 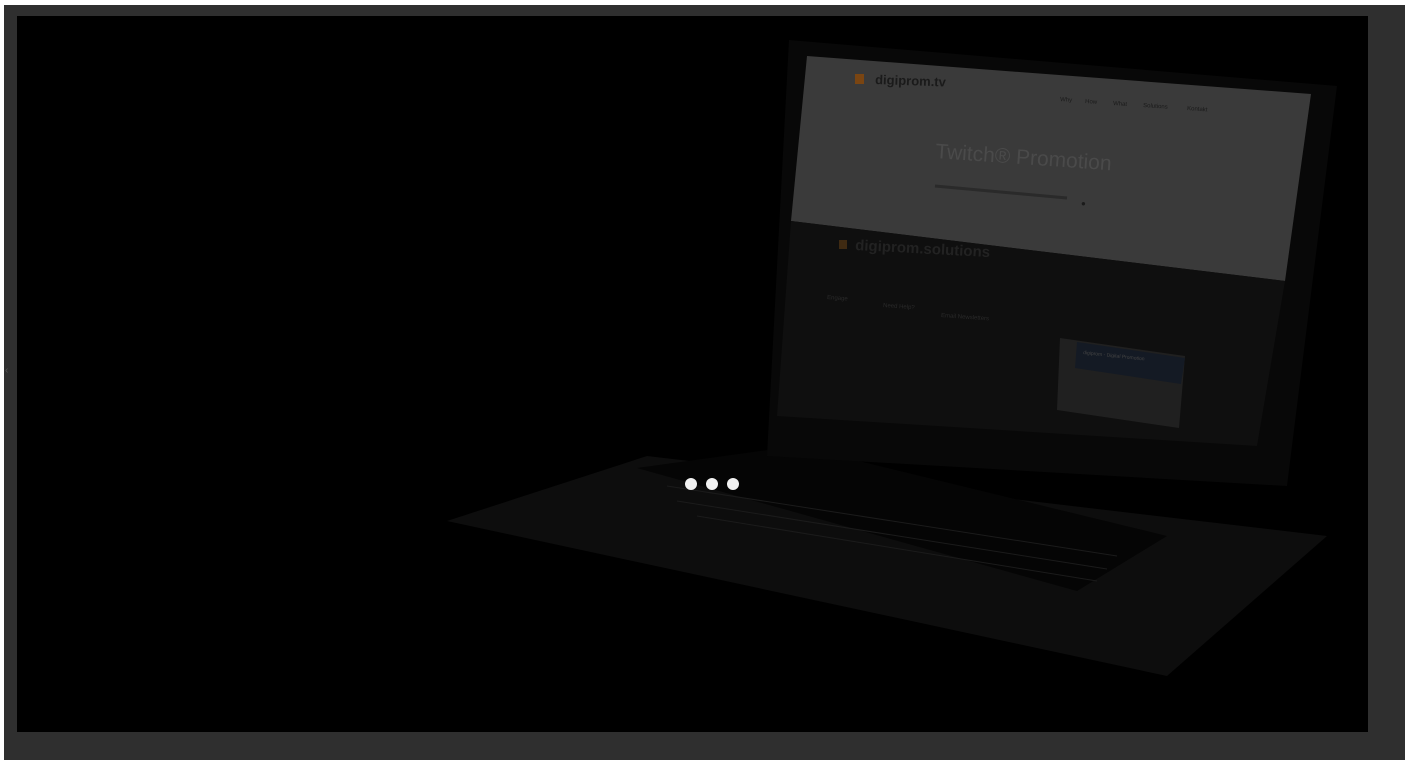 I want to click on nav-item-what: What, so click(x=1120, y=104).